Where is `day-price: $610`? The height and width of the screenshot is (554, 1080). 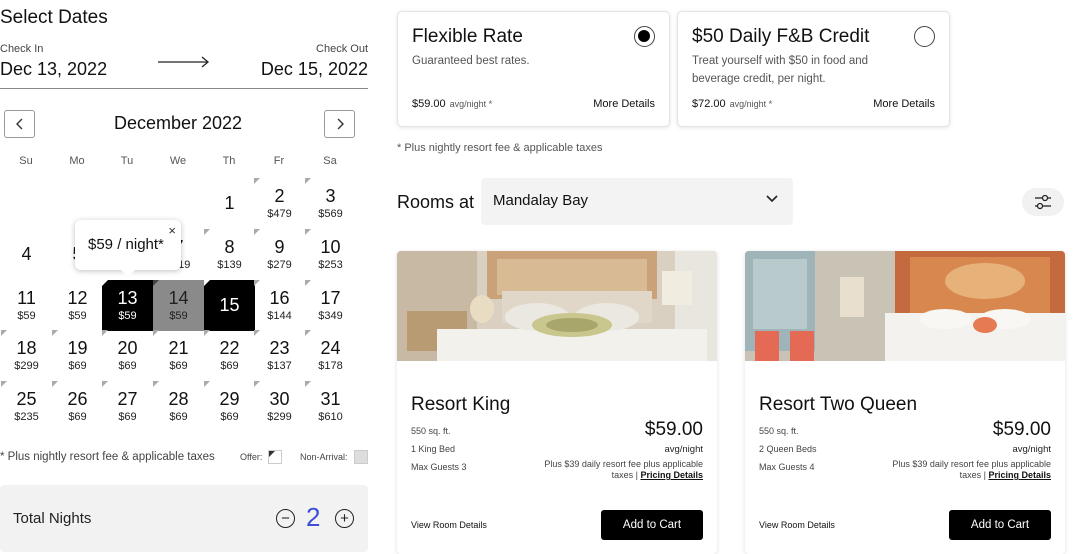 day-price: $610 is located at coordinates (330, 417).